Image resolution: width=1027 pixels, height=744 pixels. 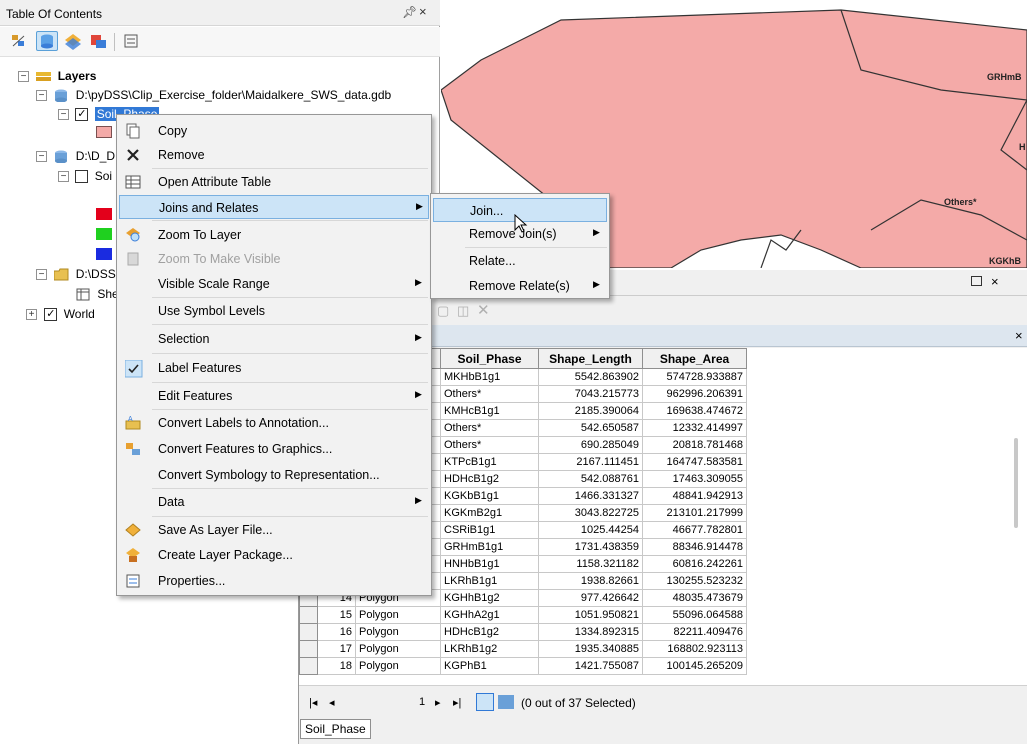 I want to click on cell-shape-length: 1158.321182, so click(x=590, y=564).